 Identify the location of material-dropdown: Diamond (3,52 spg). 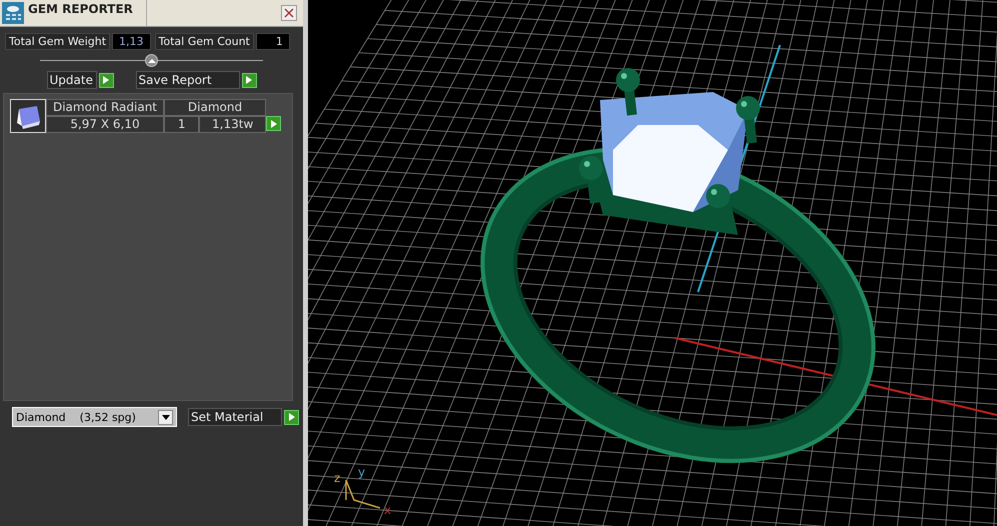
(94, 417).